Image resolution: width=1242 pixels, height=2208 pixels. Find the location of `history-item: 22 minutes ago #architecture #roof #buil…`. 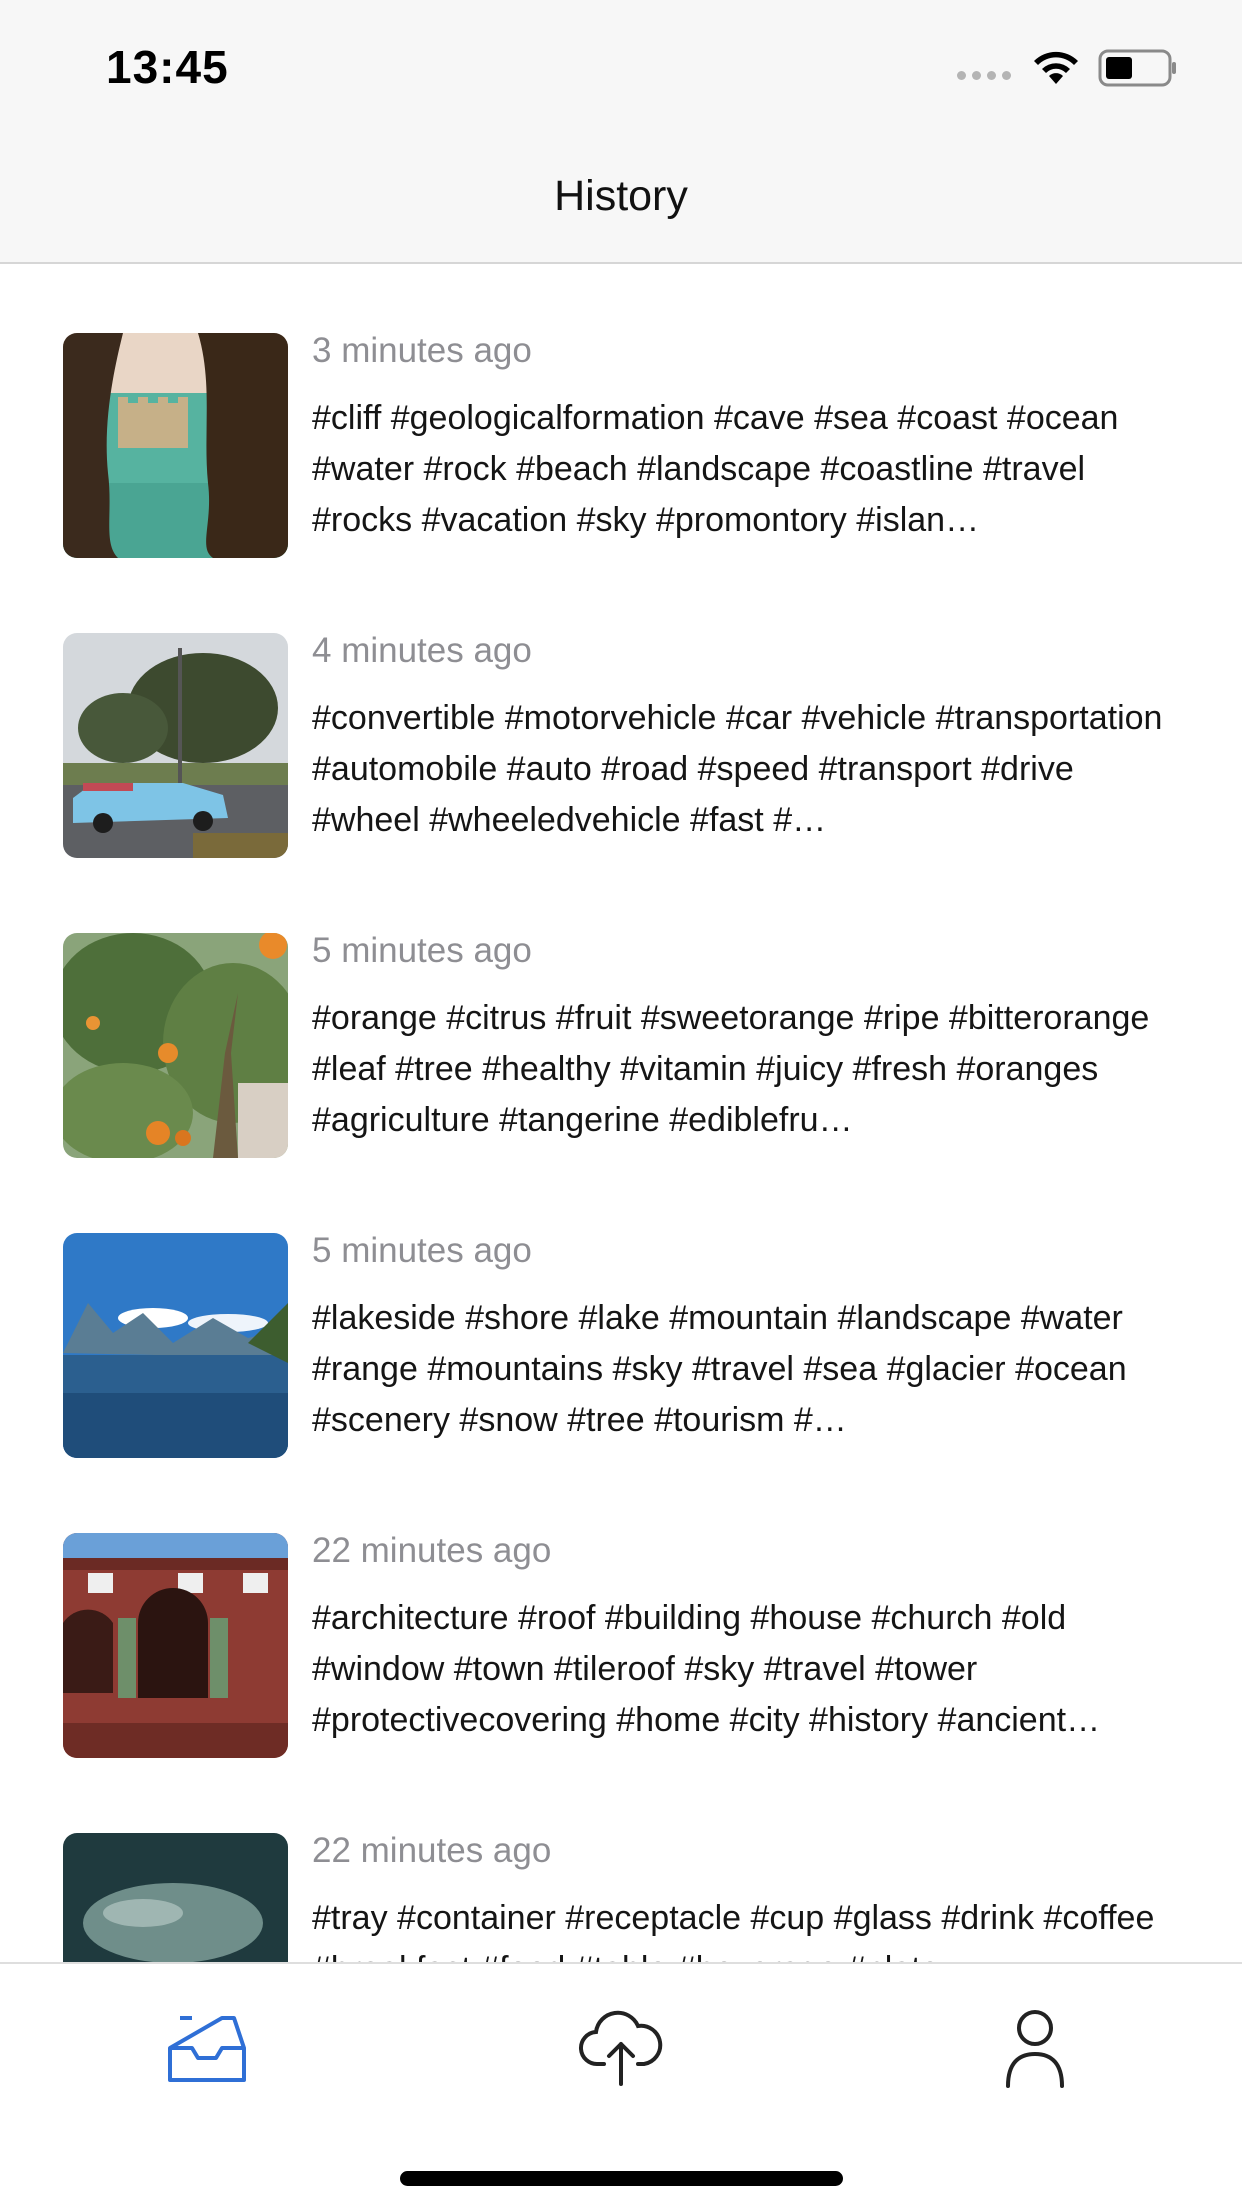

history-item: 22 minutes ago #architecture #roof #buil… is located at coordinates (621, 1682).